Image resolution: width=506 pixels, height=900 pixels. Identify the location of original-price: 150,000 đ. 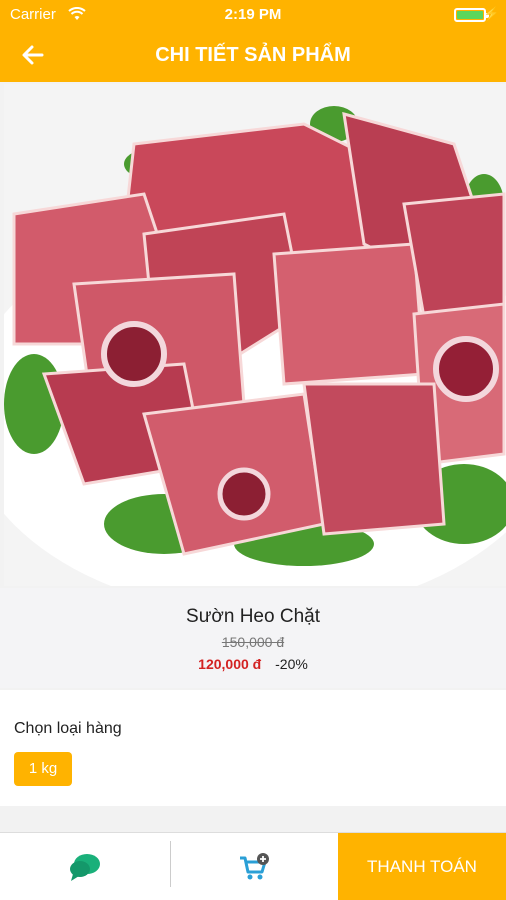
(253, 642).